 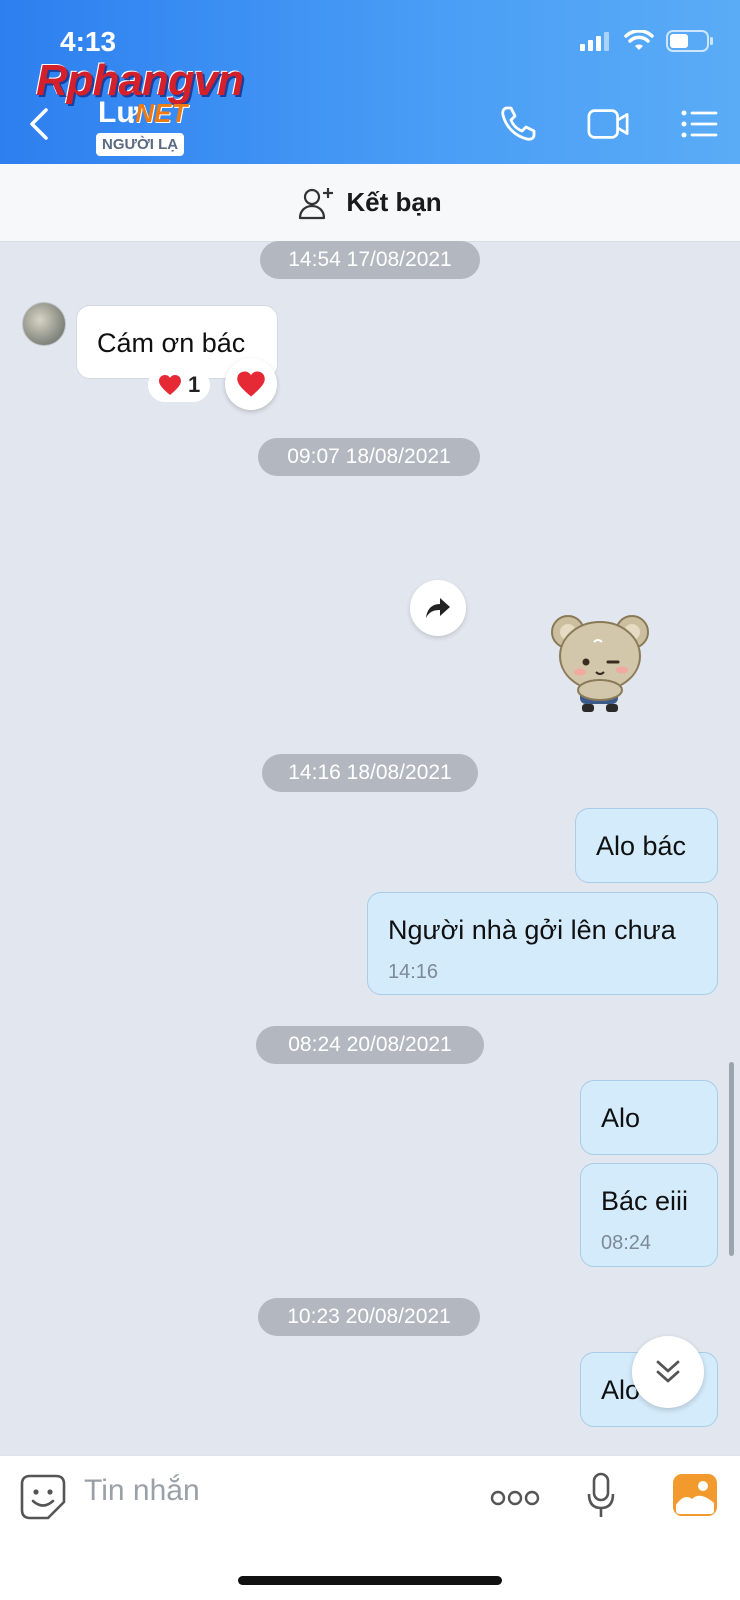 What do you see at coordinates (44, 324) in the screenshot?
I see `contact-avatar` at bounding box center [44, 324].